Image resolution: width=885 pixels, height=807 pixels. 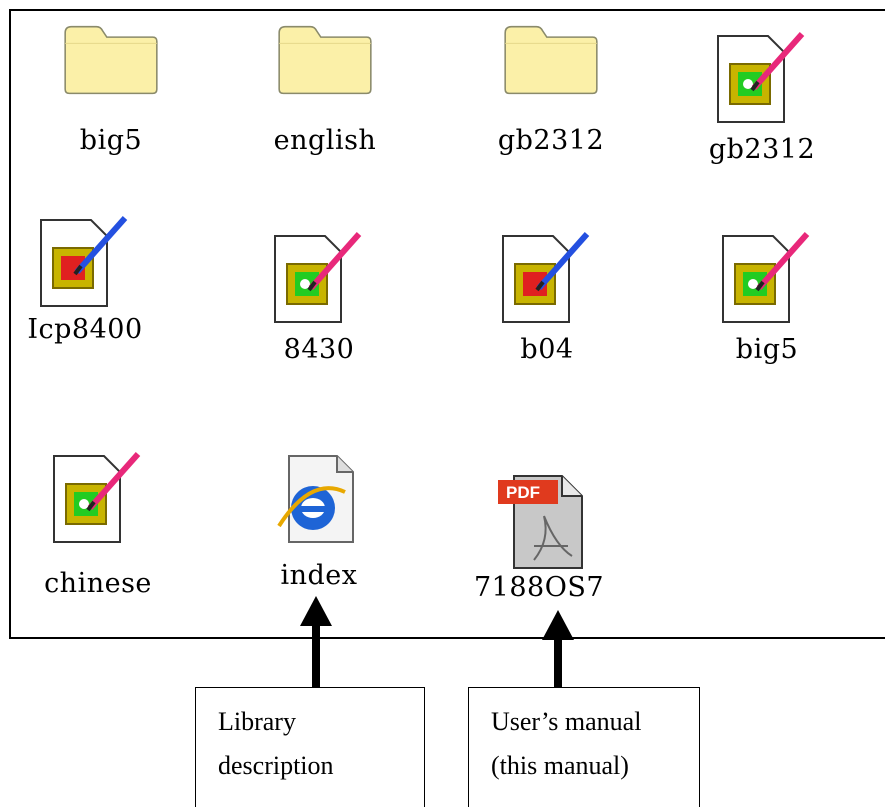 What do you see at coordinates (319, 575) in the screenshot?
I see `file-label: index` at bounding box center [319, 575].